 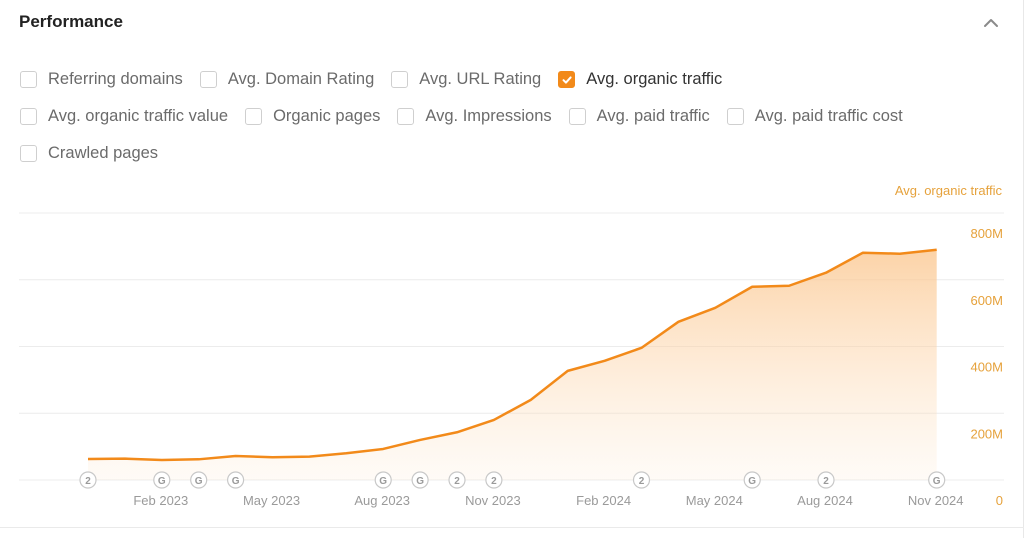 I want to click on metric-checkbox-label: Avg. URL Rating, so click(x=480, y=79).